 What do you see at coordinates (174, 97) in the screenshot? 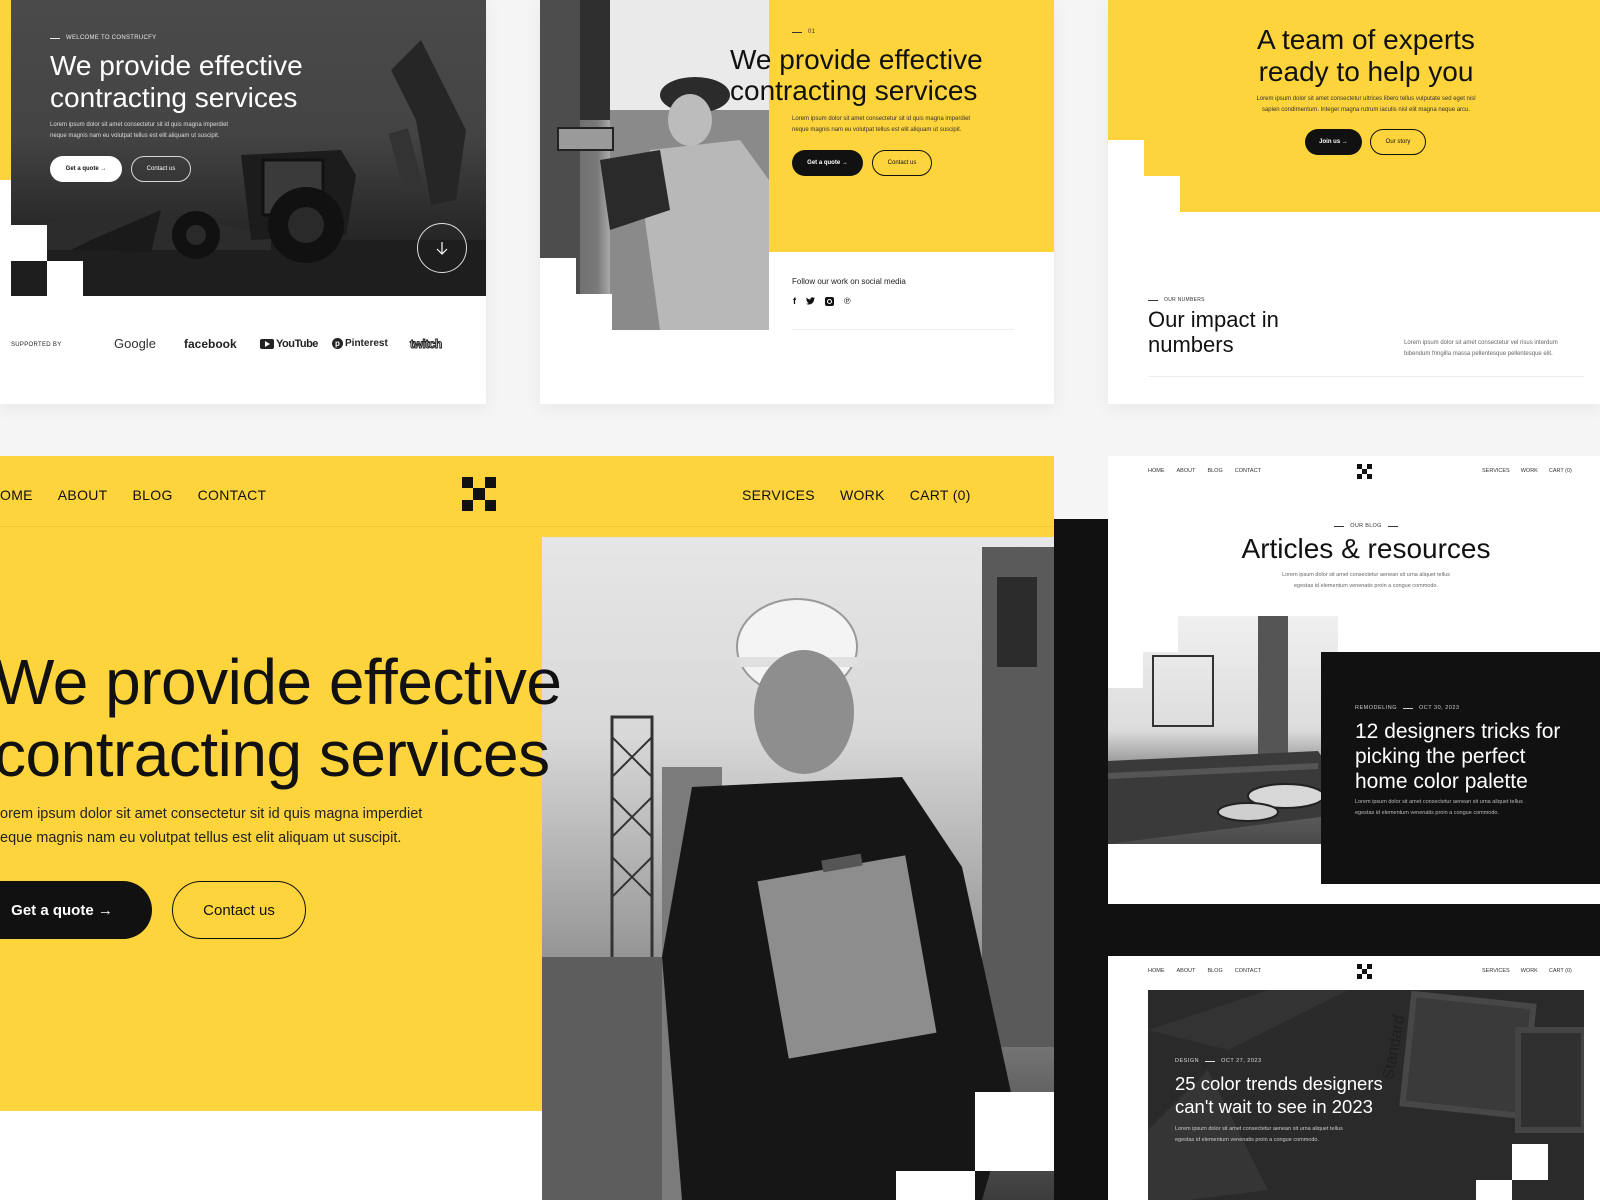
I see `hero-title-line: contracting services` at bounding box center [174, 97].